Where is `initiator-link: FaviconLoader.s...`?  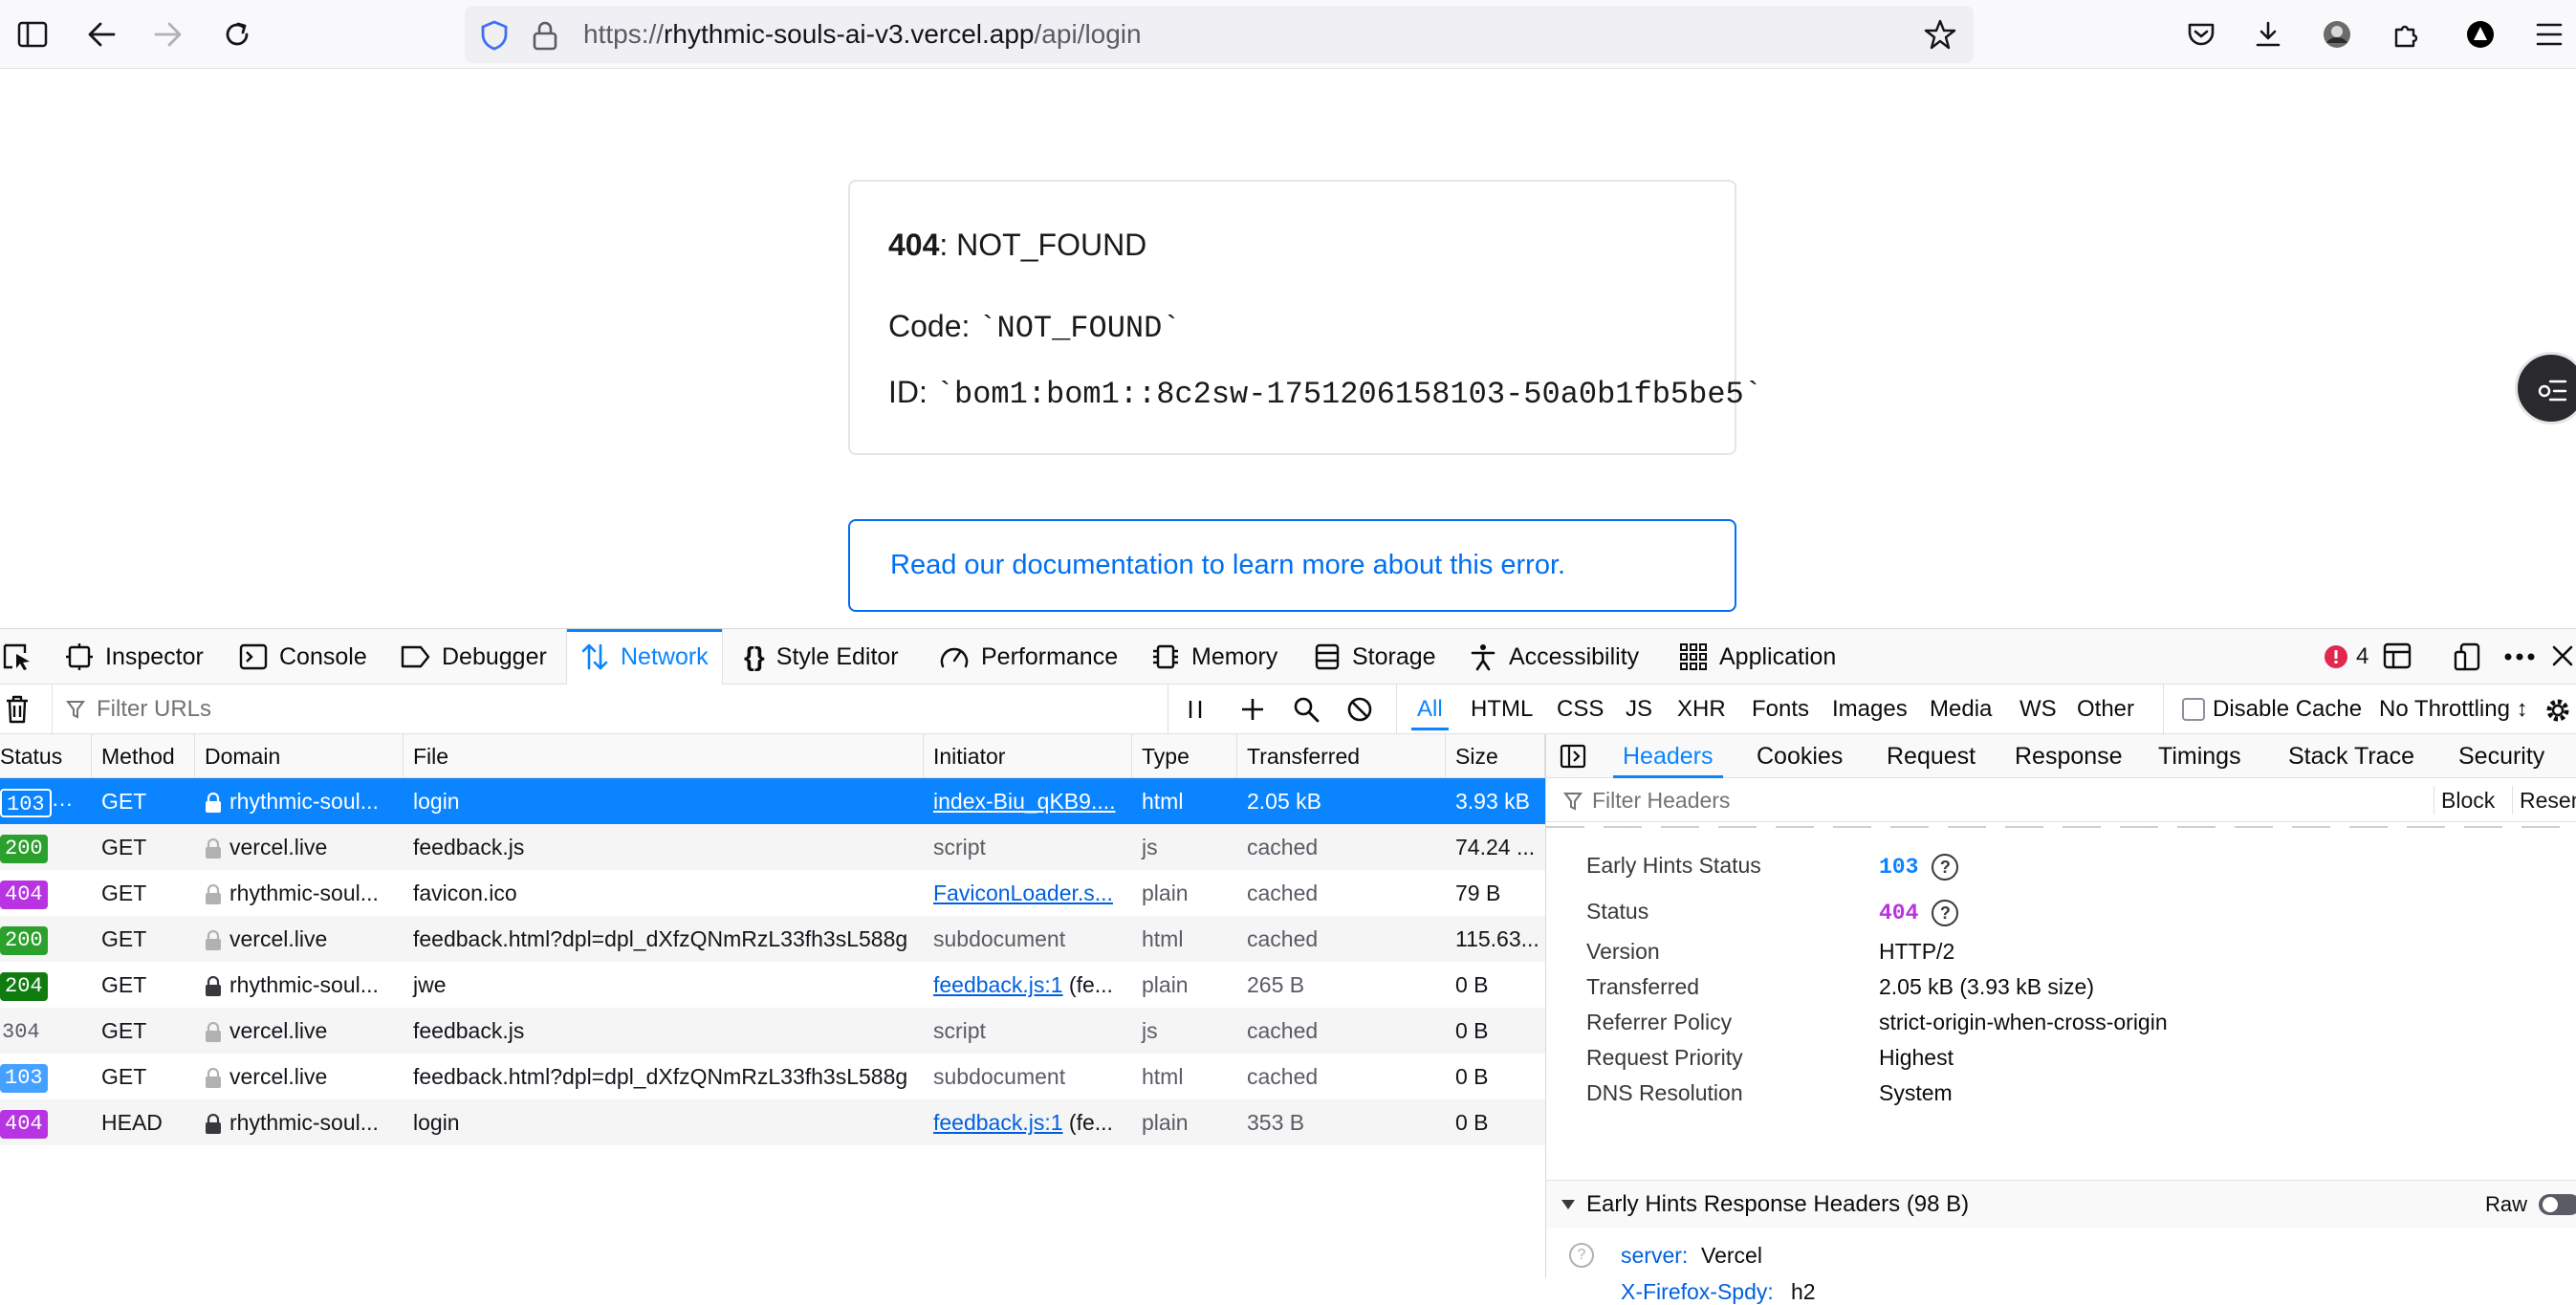 initiator-link: FaviconLoader.s... is located at coordinates (1023, 893).